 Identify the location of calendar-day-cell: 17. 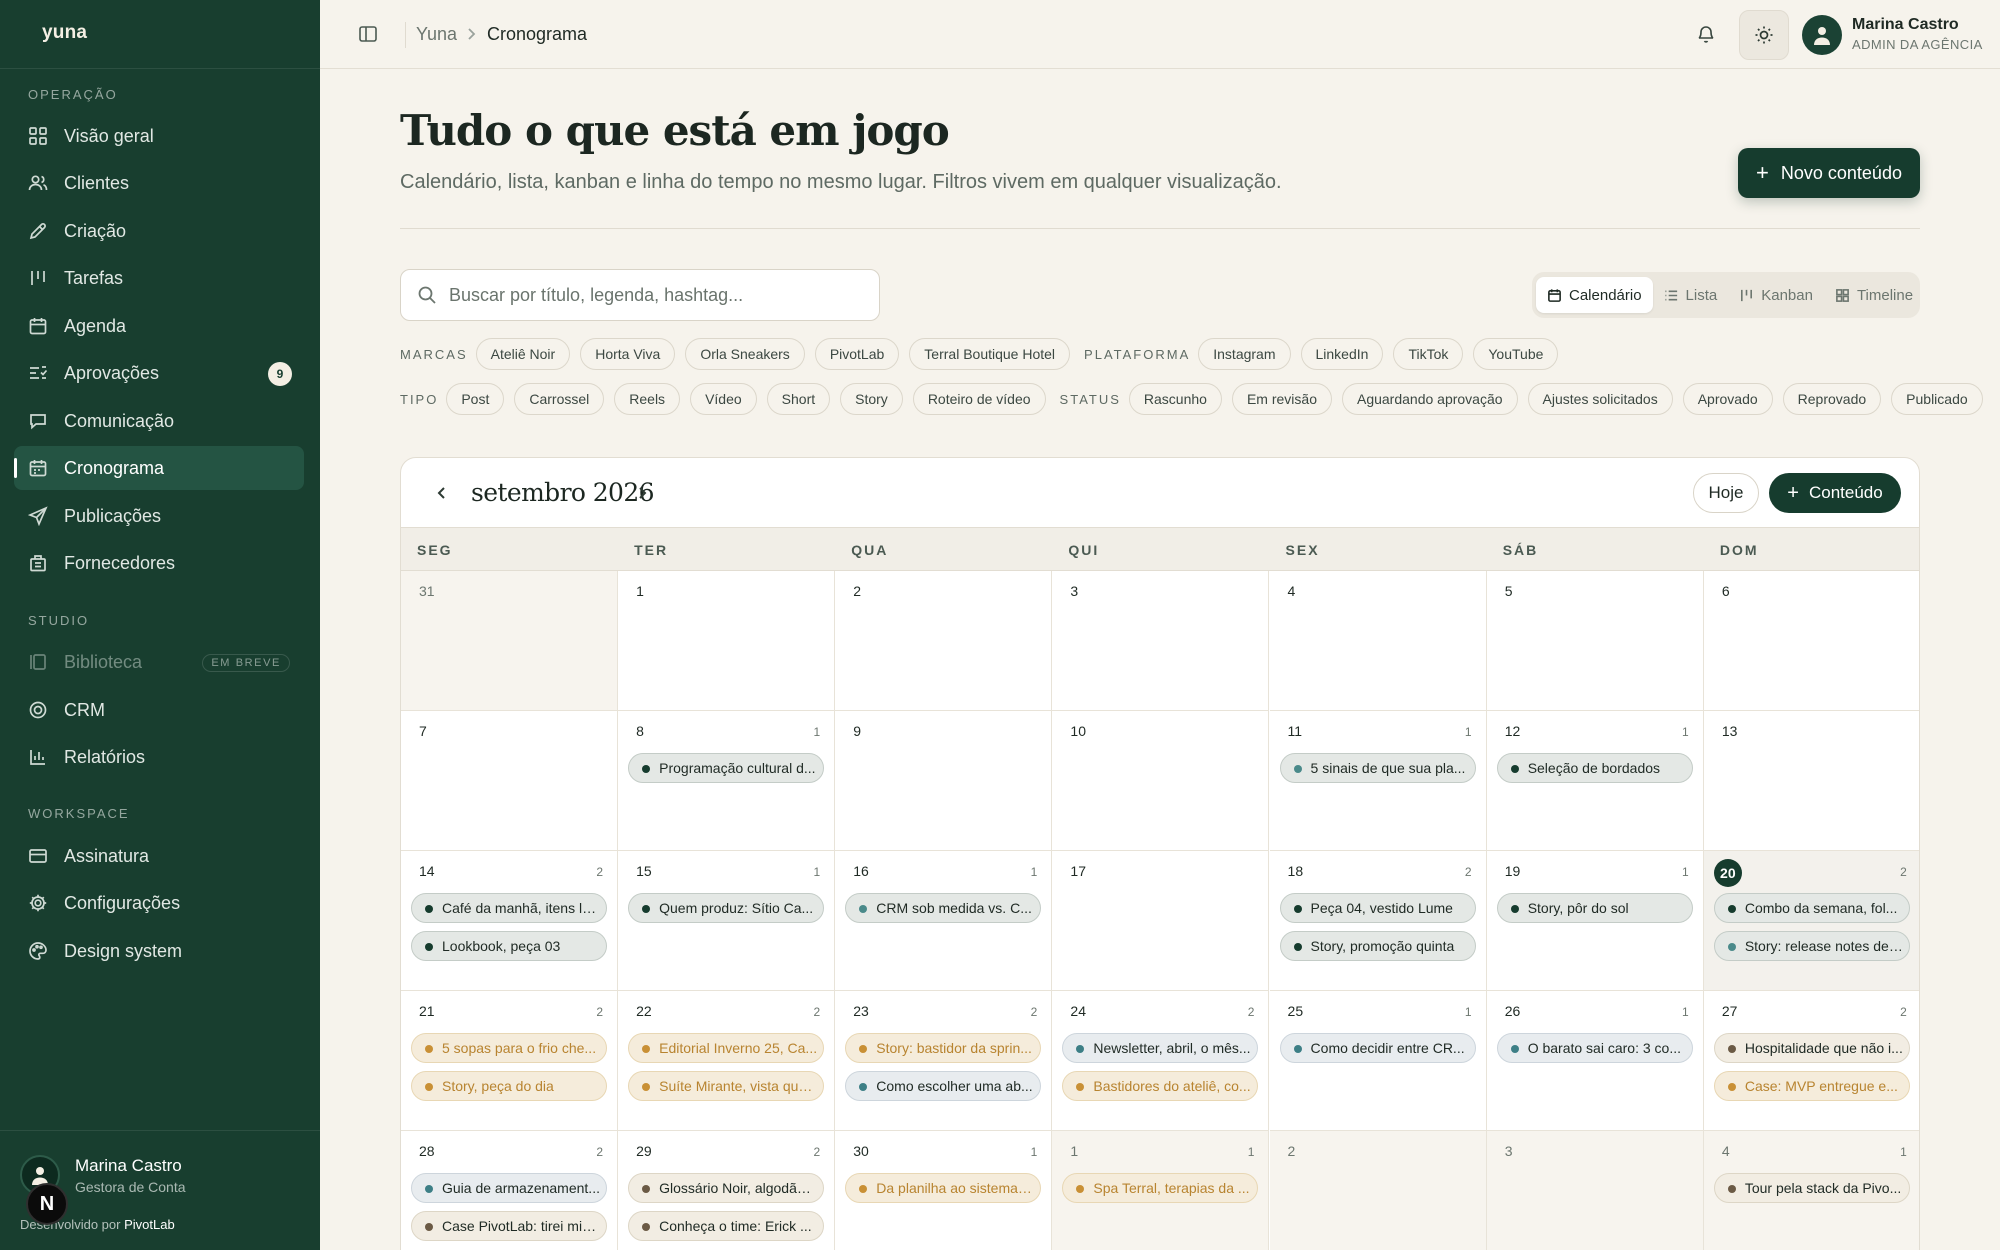
(1161, 921).